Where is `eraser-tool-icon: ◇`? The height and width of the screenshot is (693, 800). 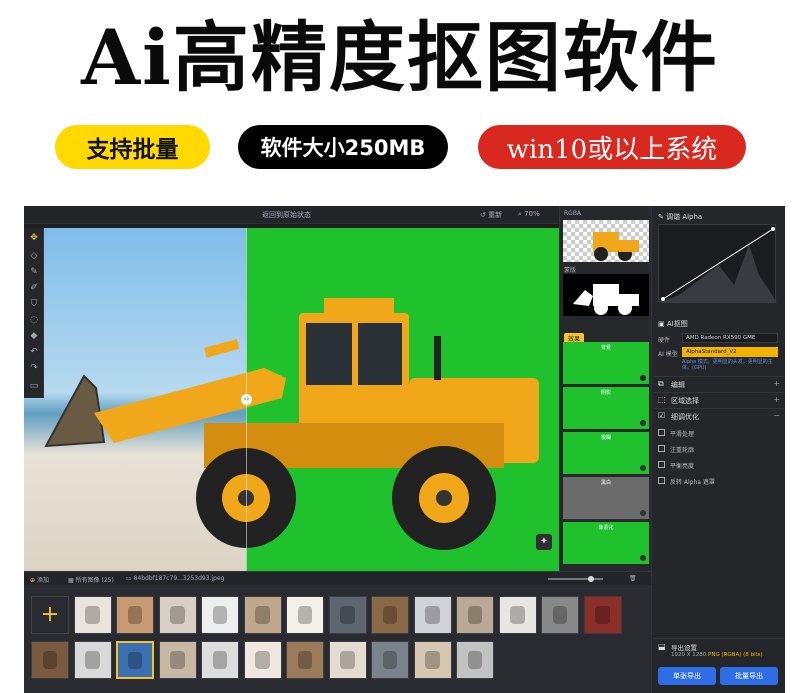
eraser-tool-icon: ◇ is located at coordinates (34, 256).